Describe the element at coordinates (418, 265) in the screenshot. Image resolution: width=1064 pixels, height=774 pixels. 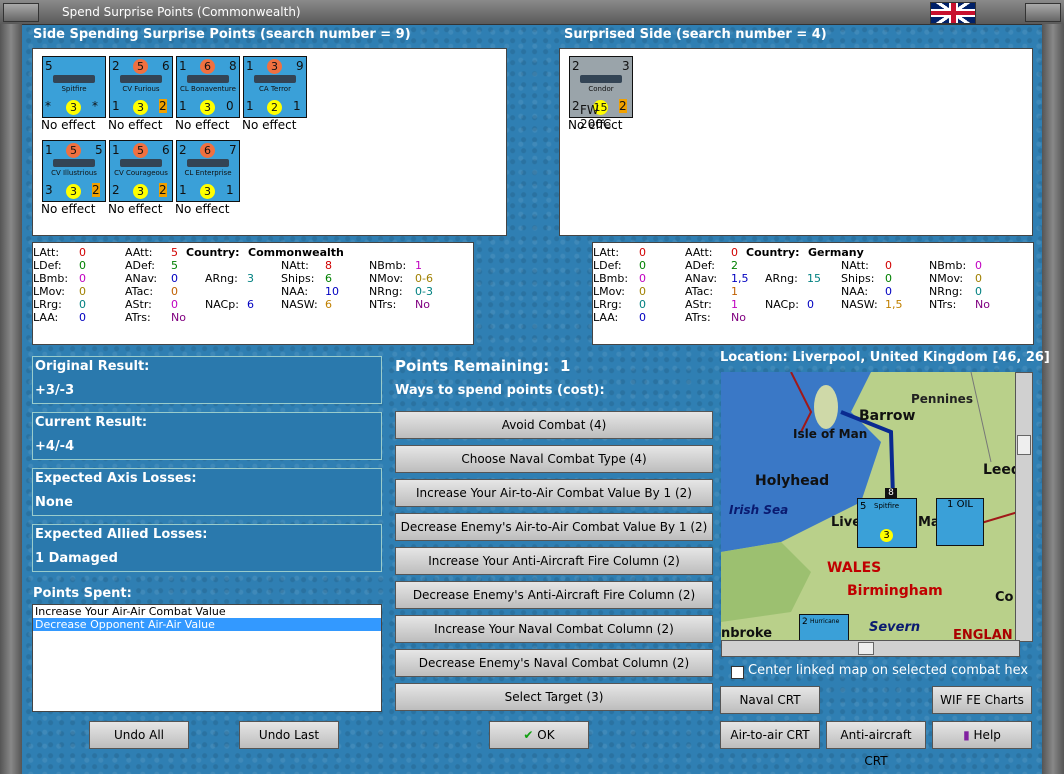
I see `stat-value: 1` at that location.